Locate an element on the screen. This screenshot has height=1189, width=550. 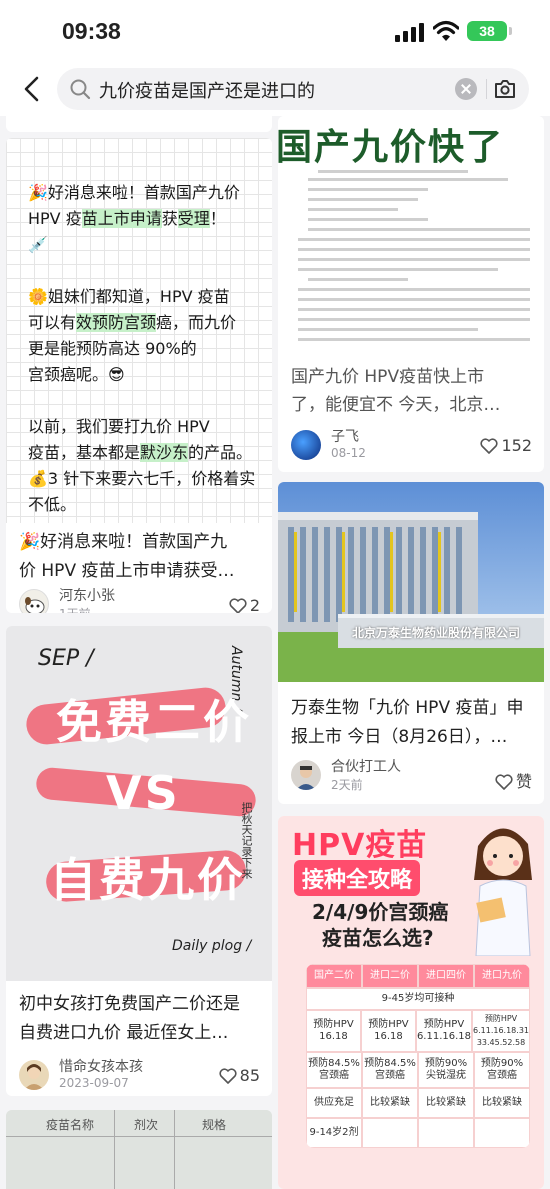
table-header: 规格 is located at coordinates (214, 1125).